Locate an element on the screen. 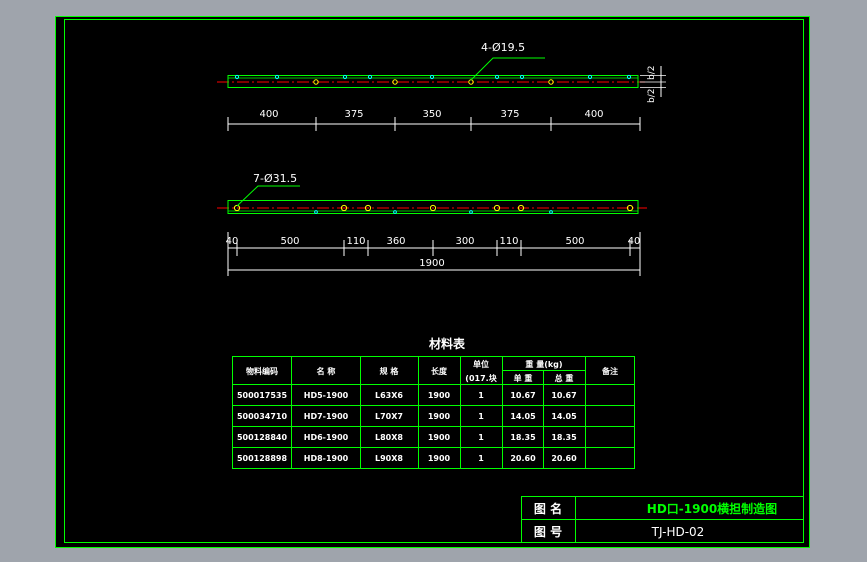  header-unit-top: 单位 is located at coordinates (481, 364).